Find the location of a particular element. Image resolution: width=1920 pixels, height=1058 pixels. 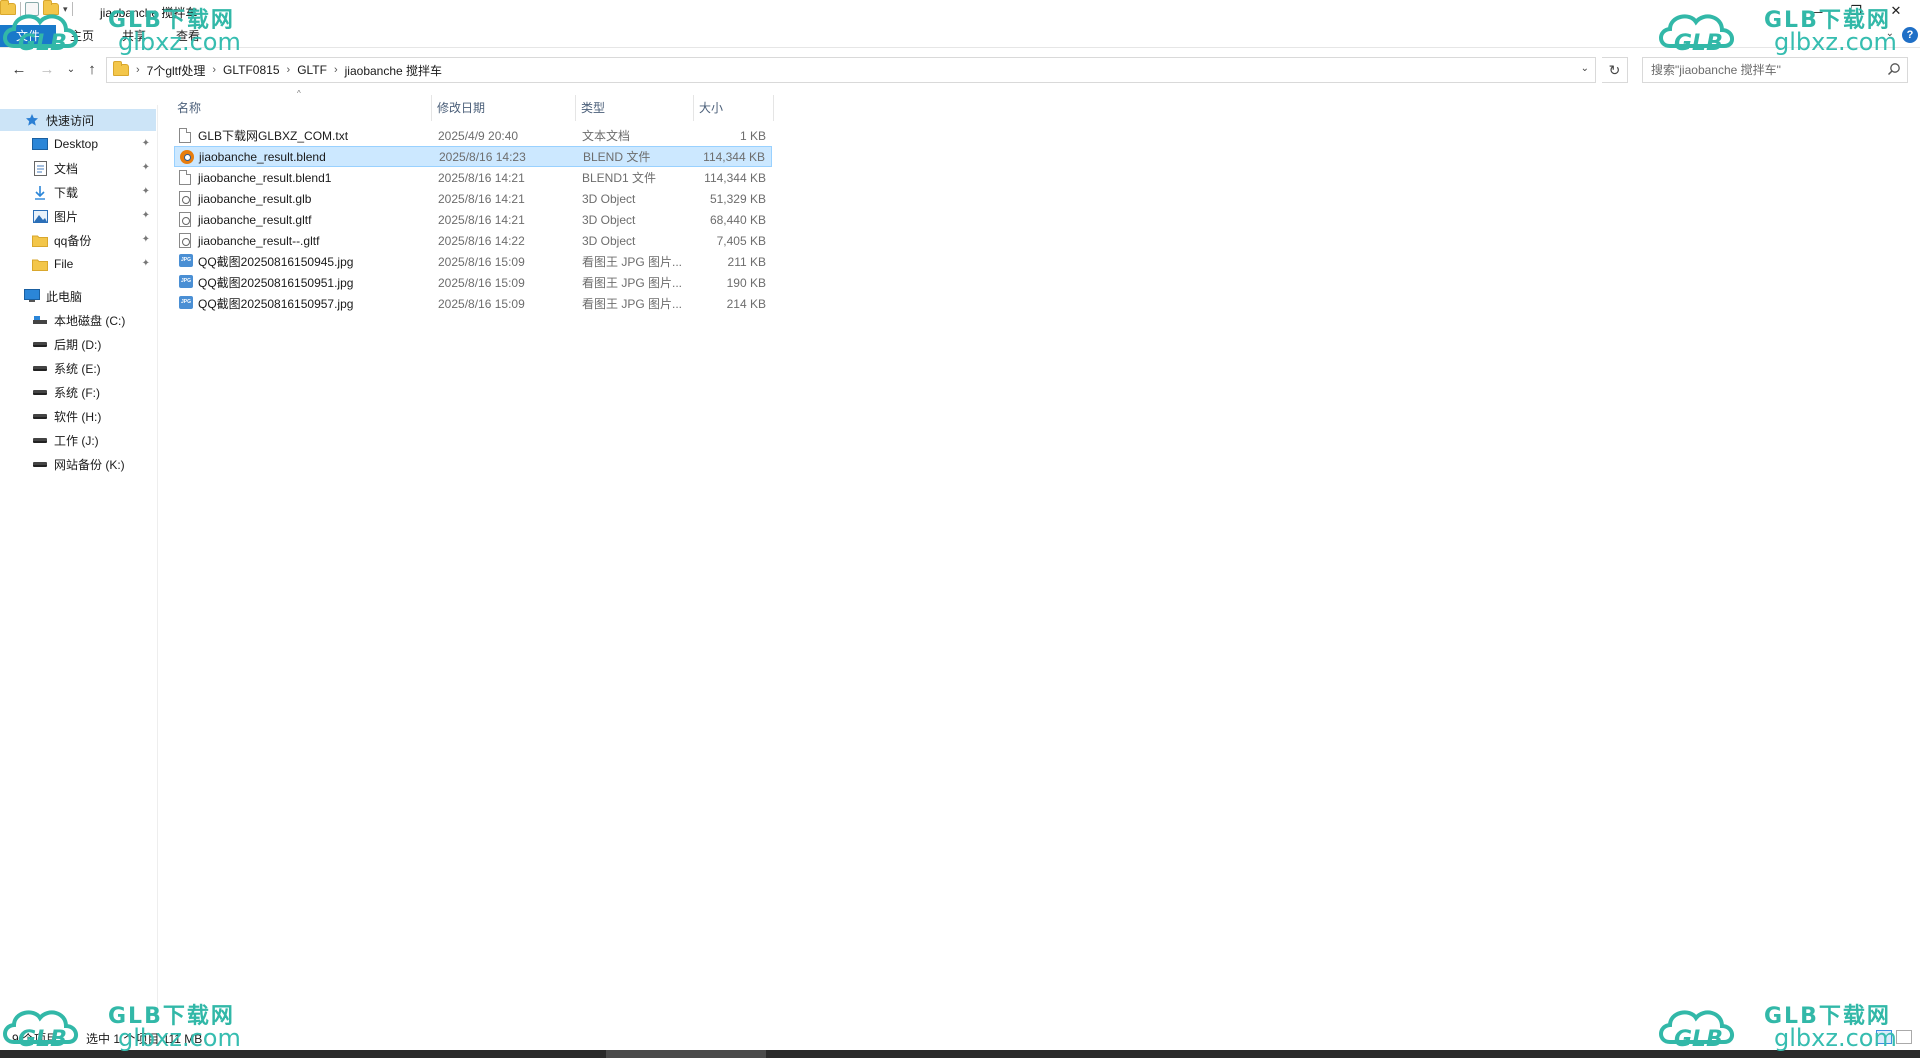

recent-locations-button: ⌄ is located at coordinates (71, 69).